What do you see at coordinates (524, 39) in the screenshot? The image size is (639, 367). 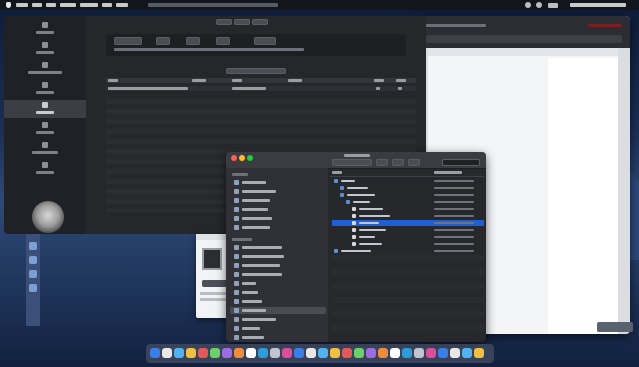 I see `address-bar` at bounding box center [524, 39].